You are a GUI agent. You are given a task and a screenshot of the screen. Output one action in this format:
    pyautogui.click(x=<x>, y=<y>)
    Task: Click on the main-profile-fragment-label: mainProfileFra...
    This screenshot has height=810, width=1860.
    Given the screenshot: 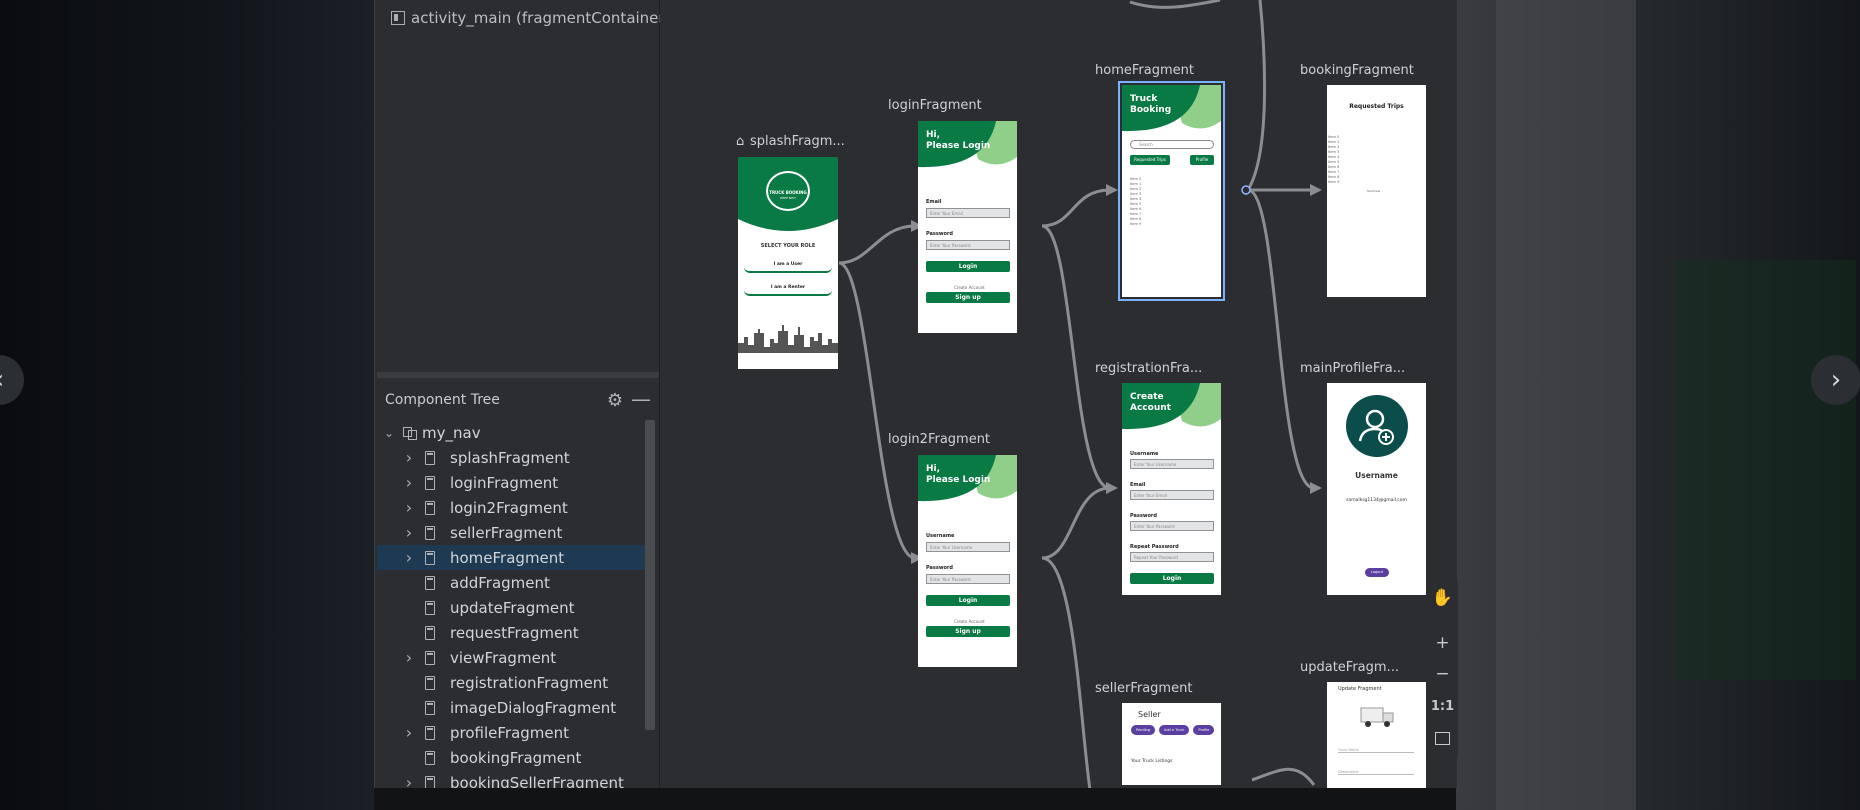 What is the action you would take?
    pyautogui.click(x=1352, y=368)
    